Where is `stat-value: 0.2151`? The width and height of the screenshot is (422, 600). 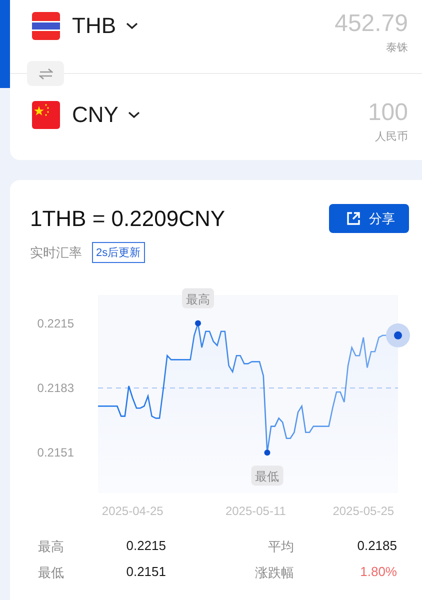 stat-value: 0.2151 is located at coordinates (145, 572).